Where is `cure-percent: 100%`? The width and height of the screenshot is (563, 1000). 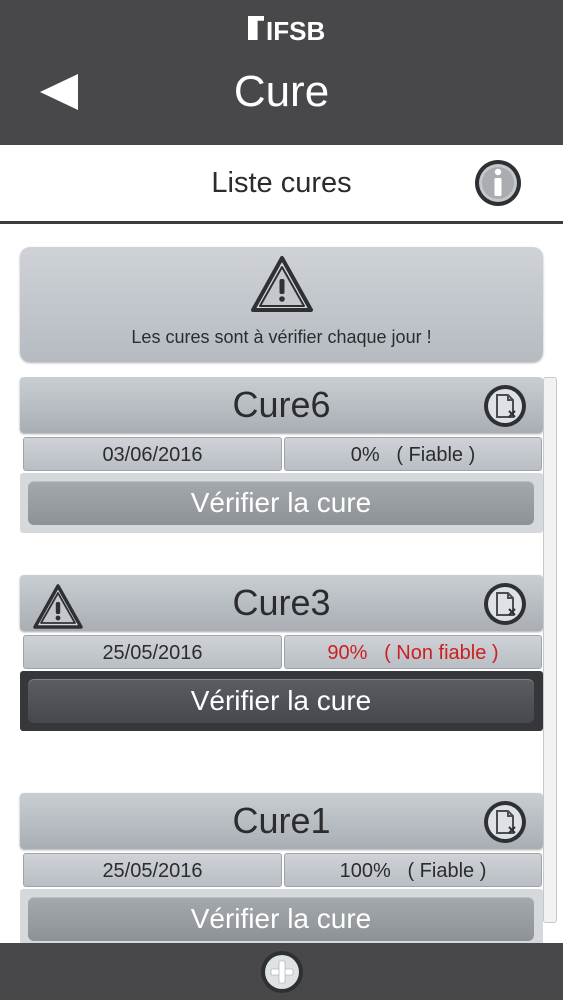
cure-percent: 100% is located at coordinates (365, 871).